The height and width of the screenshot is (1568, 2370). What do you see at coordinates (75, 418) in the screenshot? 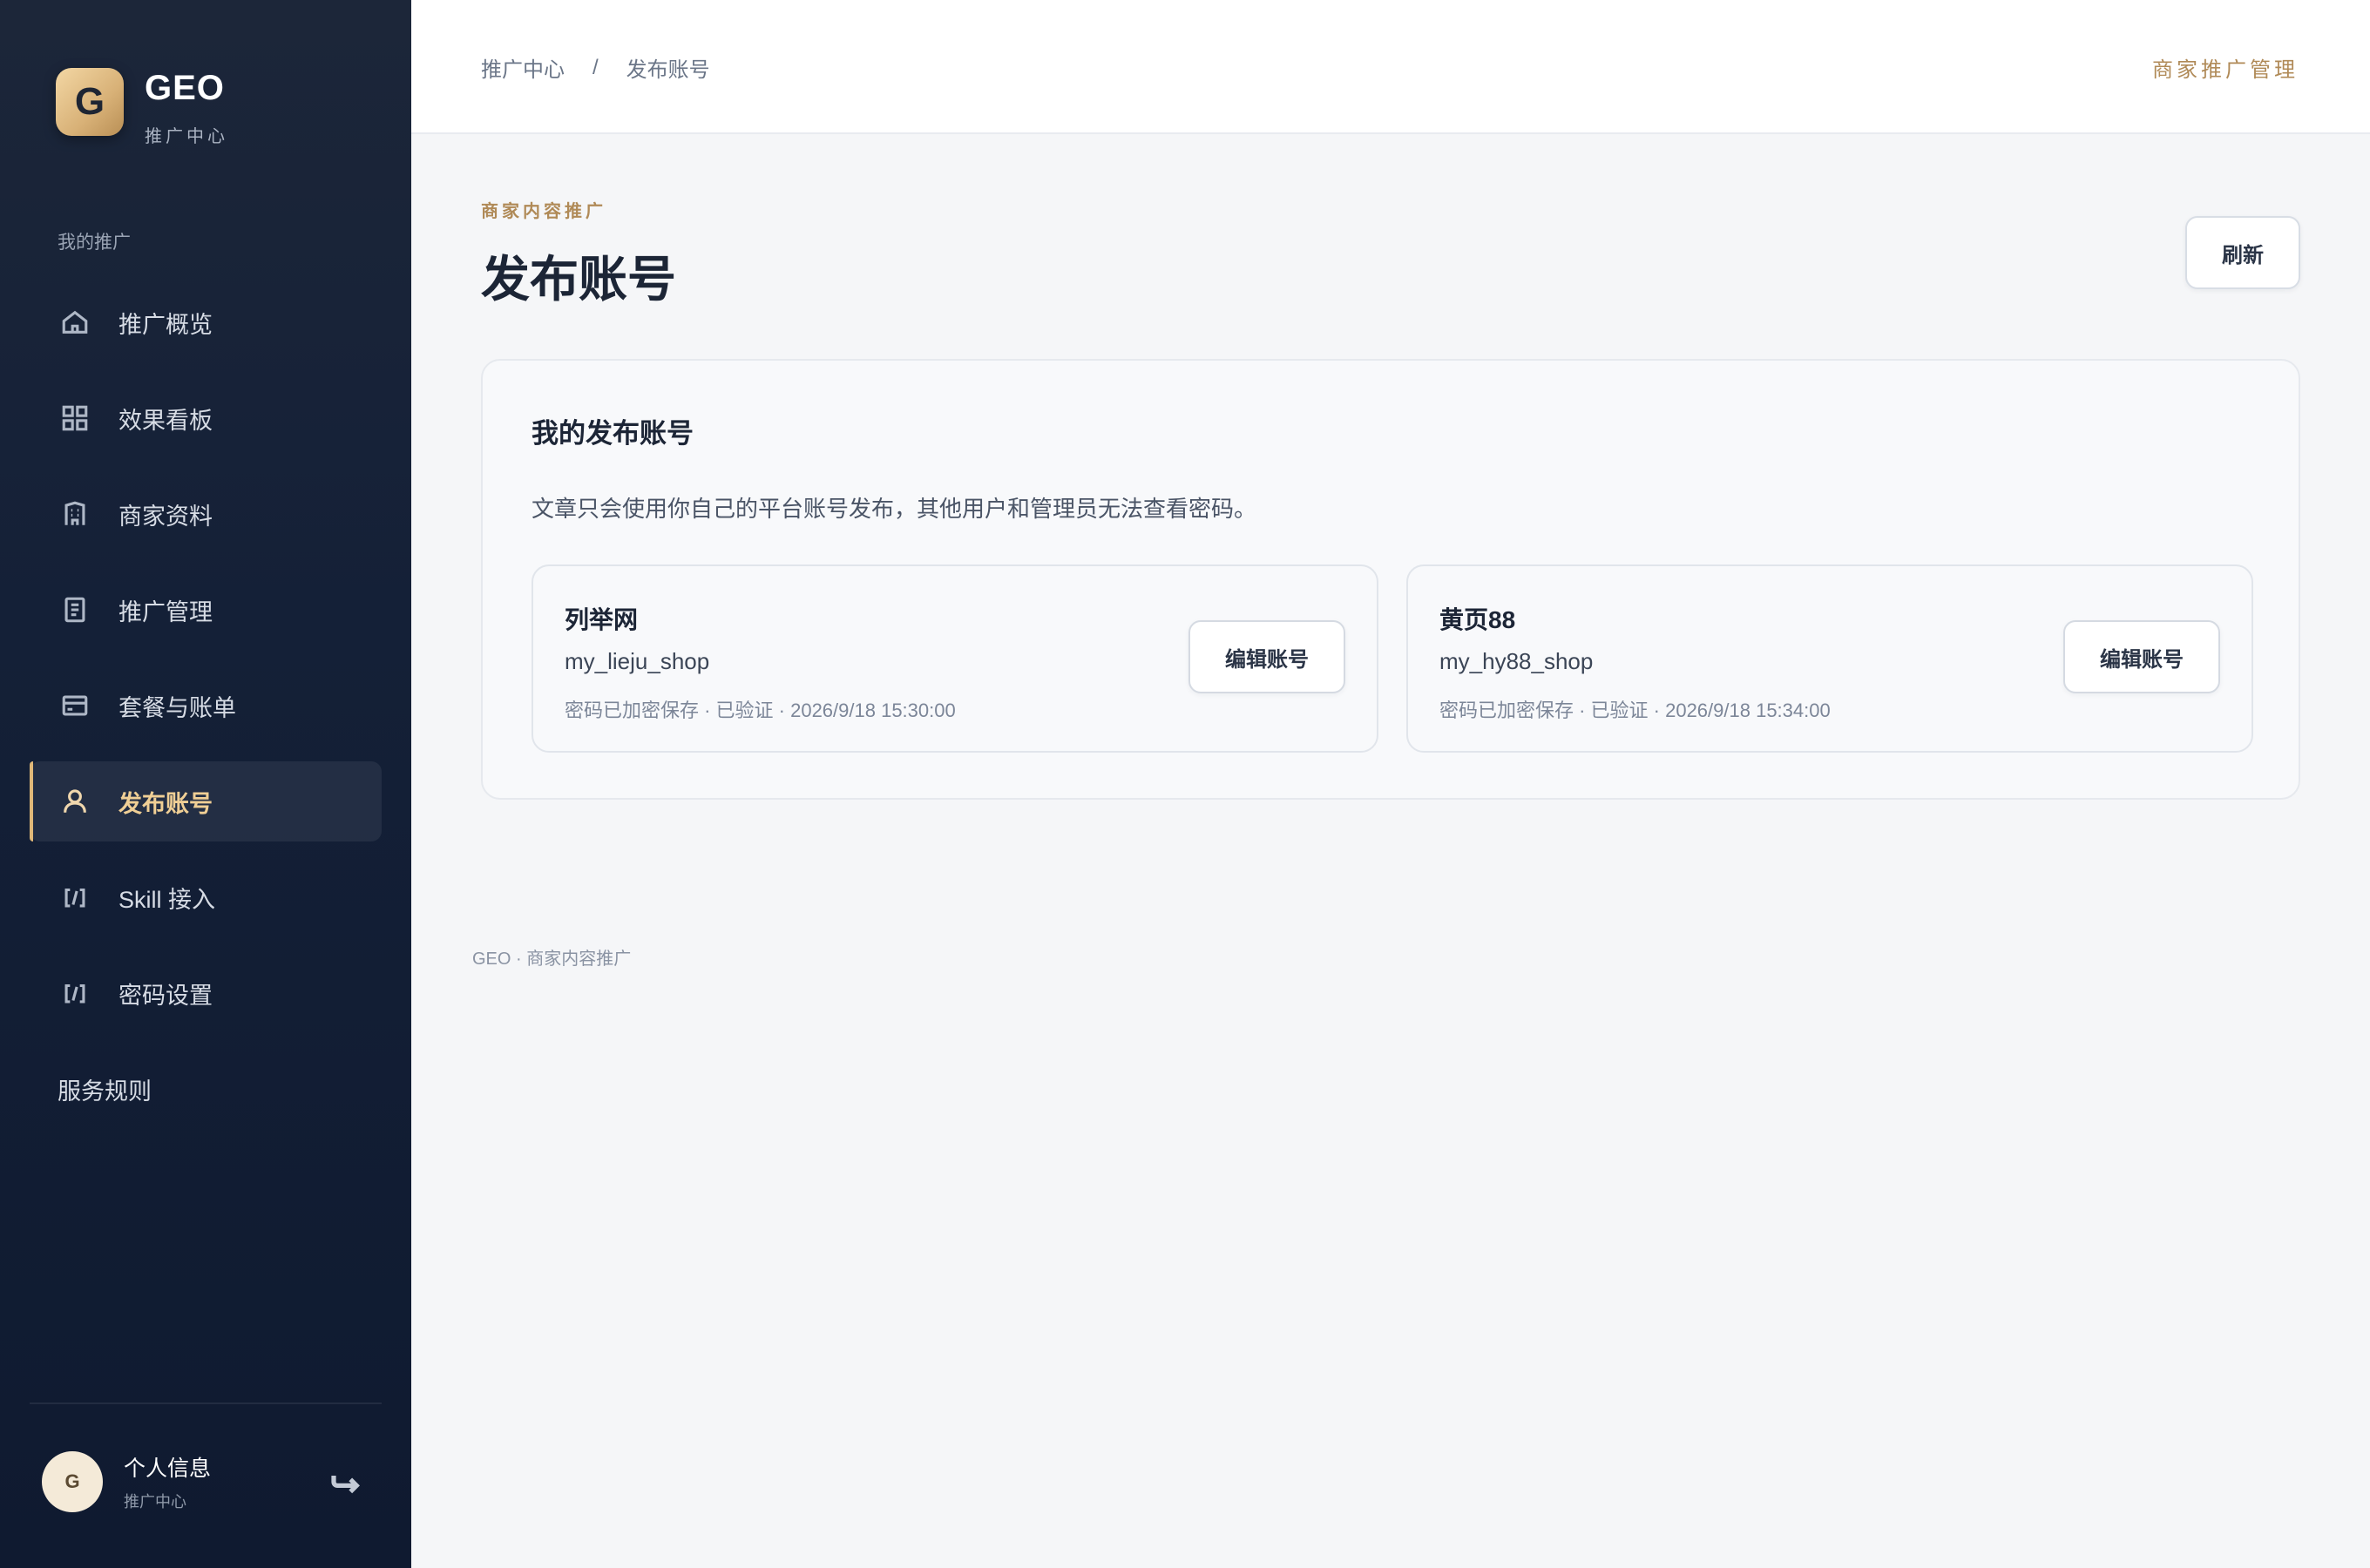
I see `grid-icon` at bounding box center [75, 418].